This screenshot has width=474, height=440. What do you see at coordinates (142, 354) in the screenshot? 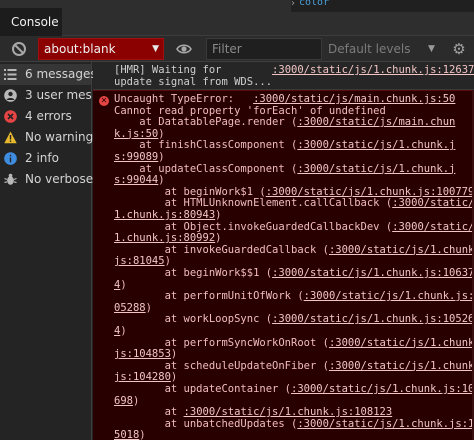
I see `source-link: js:104853` at bounding box center [142, 354].